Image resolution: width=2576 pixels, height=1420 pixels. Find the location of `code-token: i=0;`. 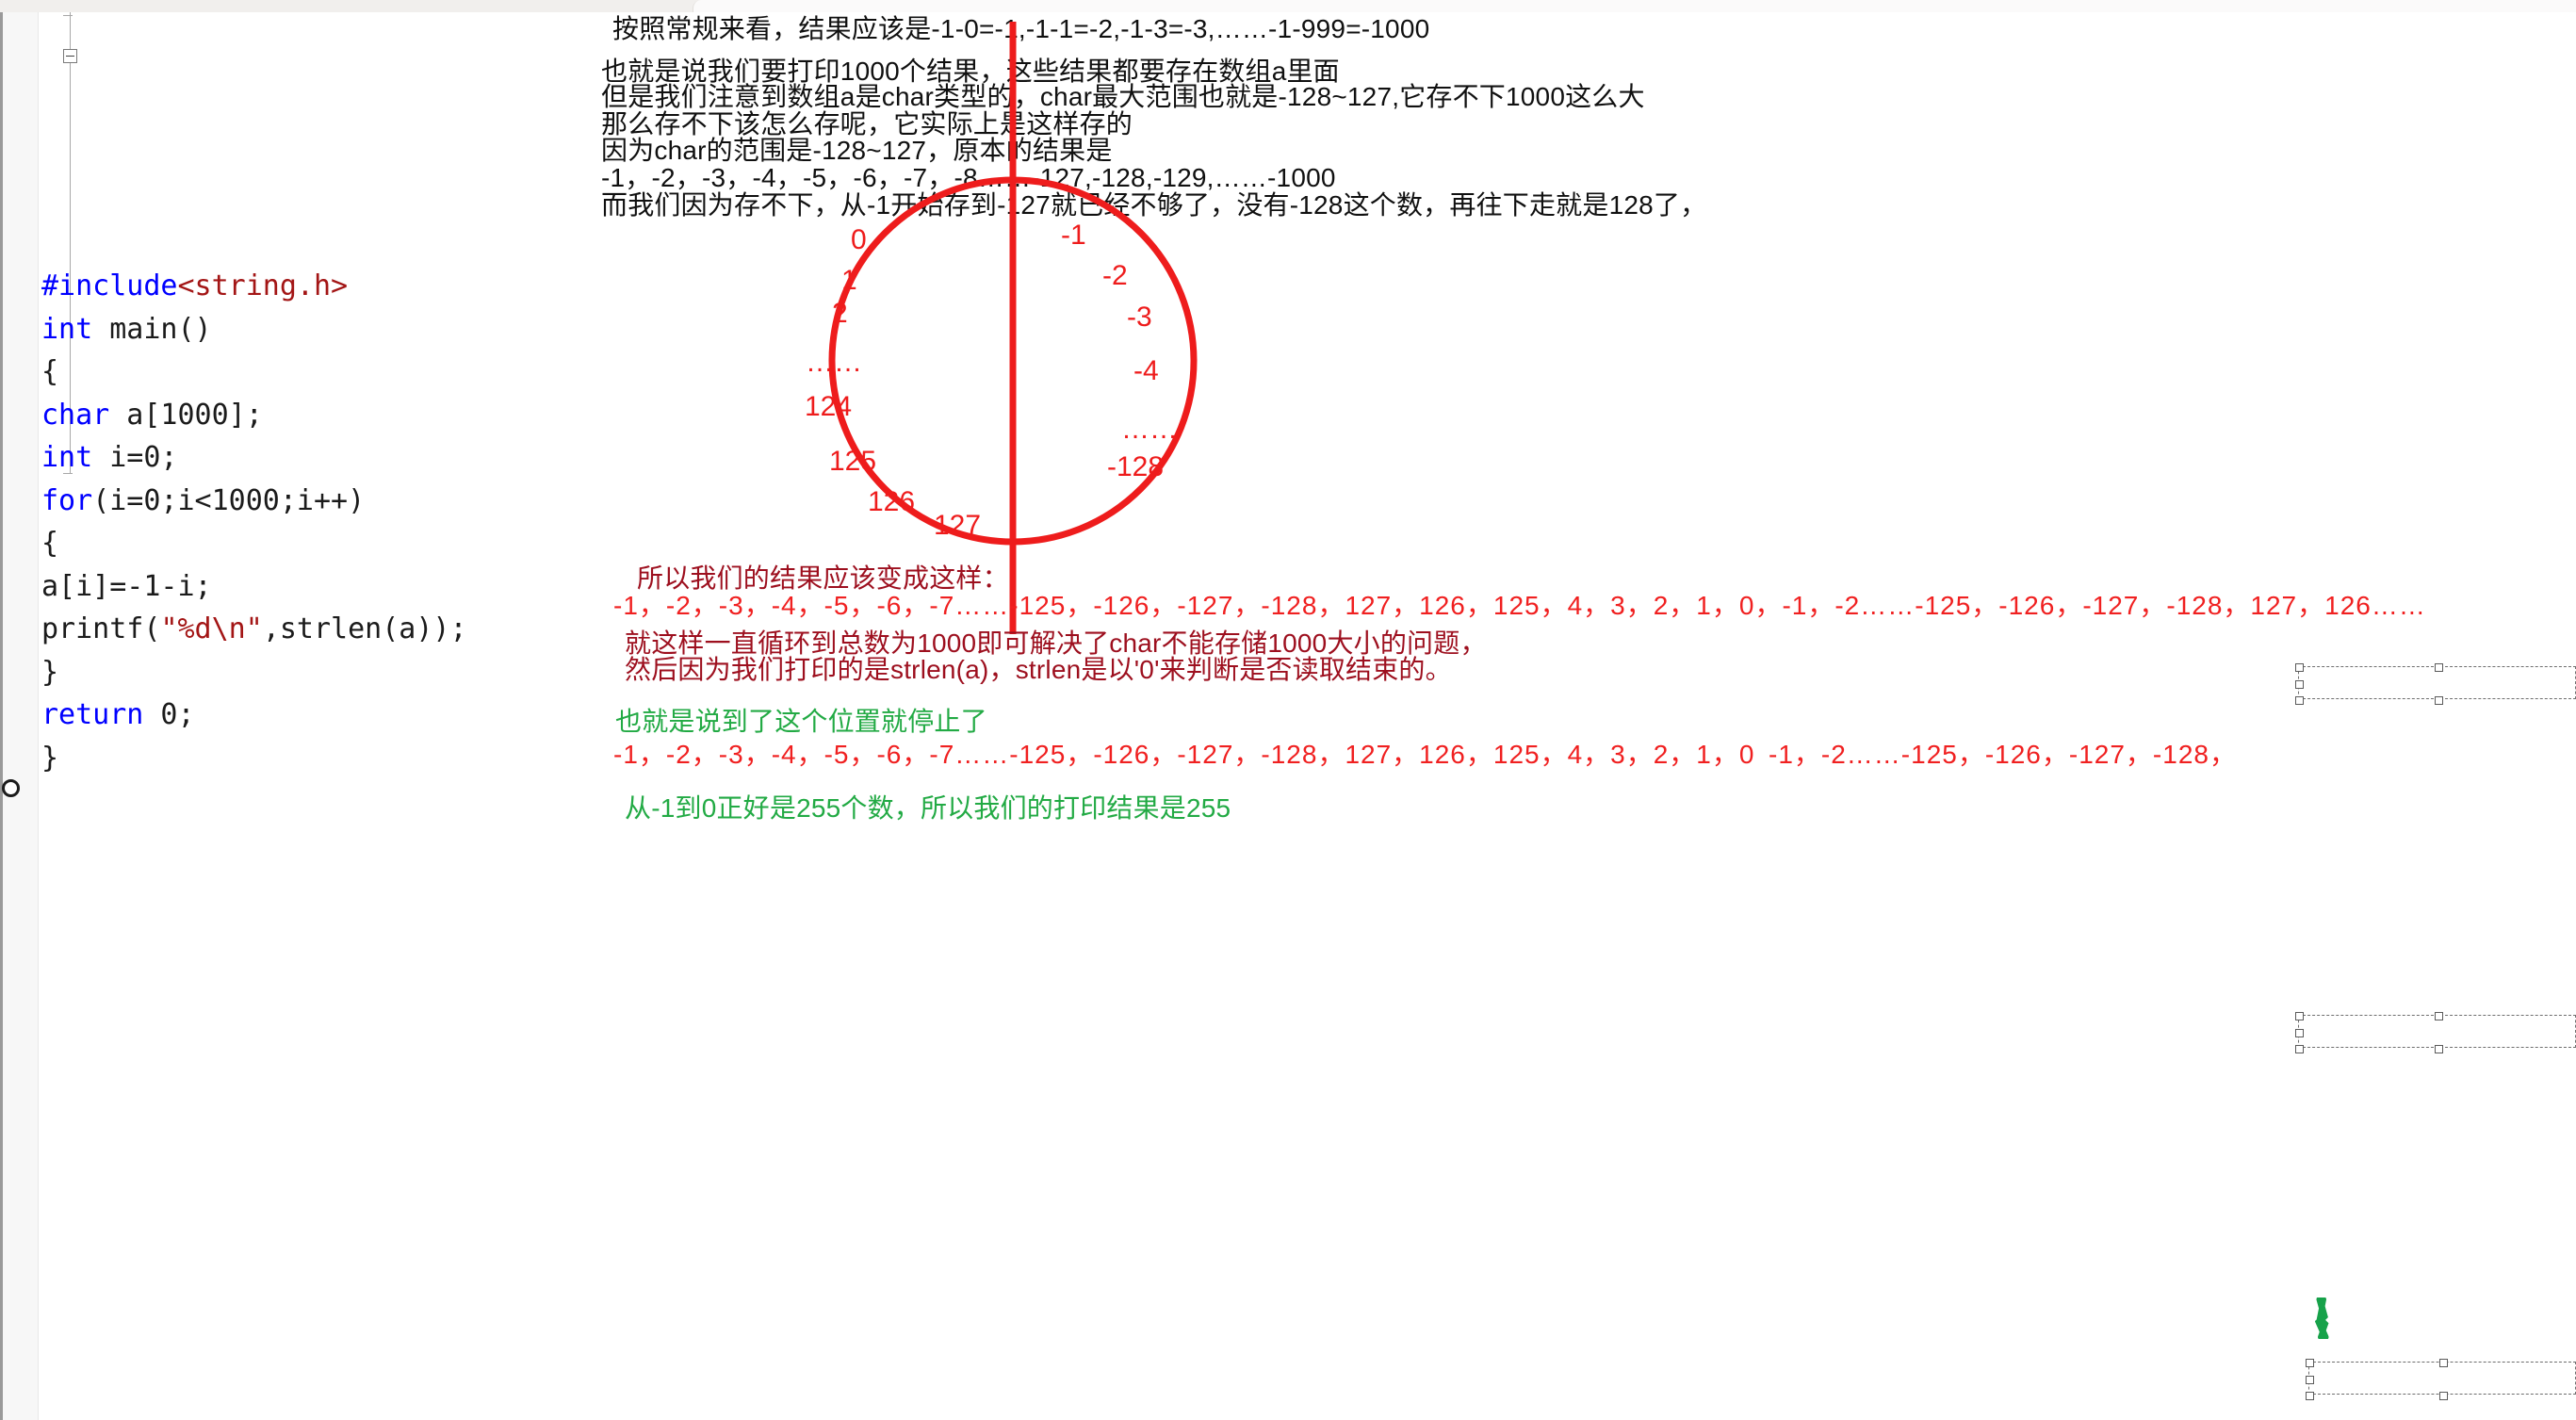

code-token: i=0; is located at coordinates (135, 458).